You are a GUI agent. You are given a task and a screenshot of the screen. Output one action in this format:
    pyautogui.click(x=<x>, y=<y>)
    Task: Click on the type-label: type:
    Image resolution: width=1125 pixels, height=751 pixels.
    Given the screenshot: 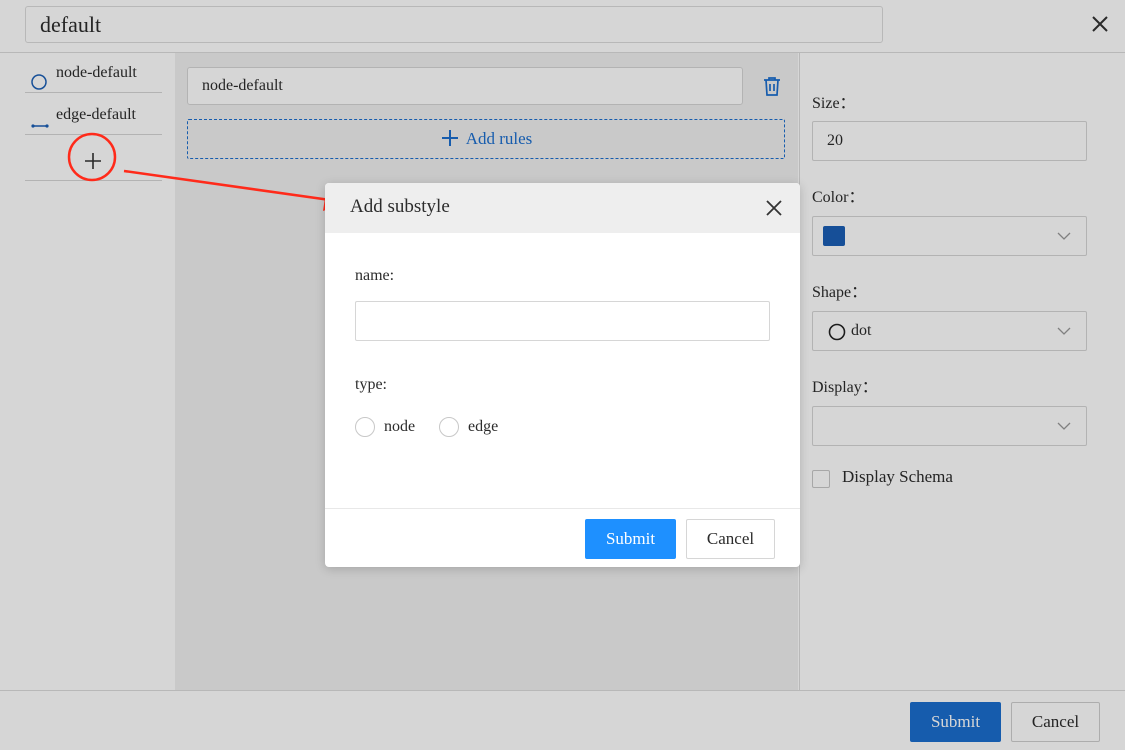 What is the action you would take?
    pyautogui.click(x=371, y=384)
    